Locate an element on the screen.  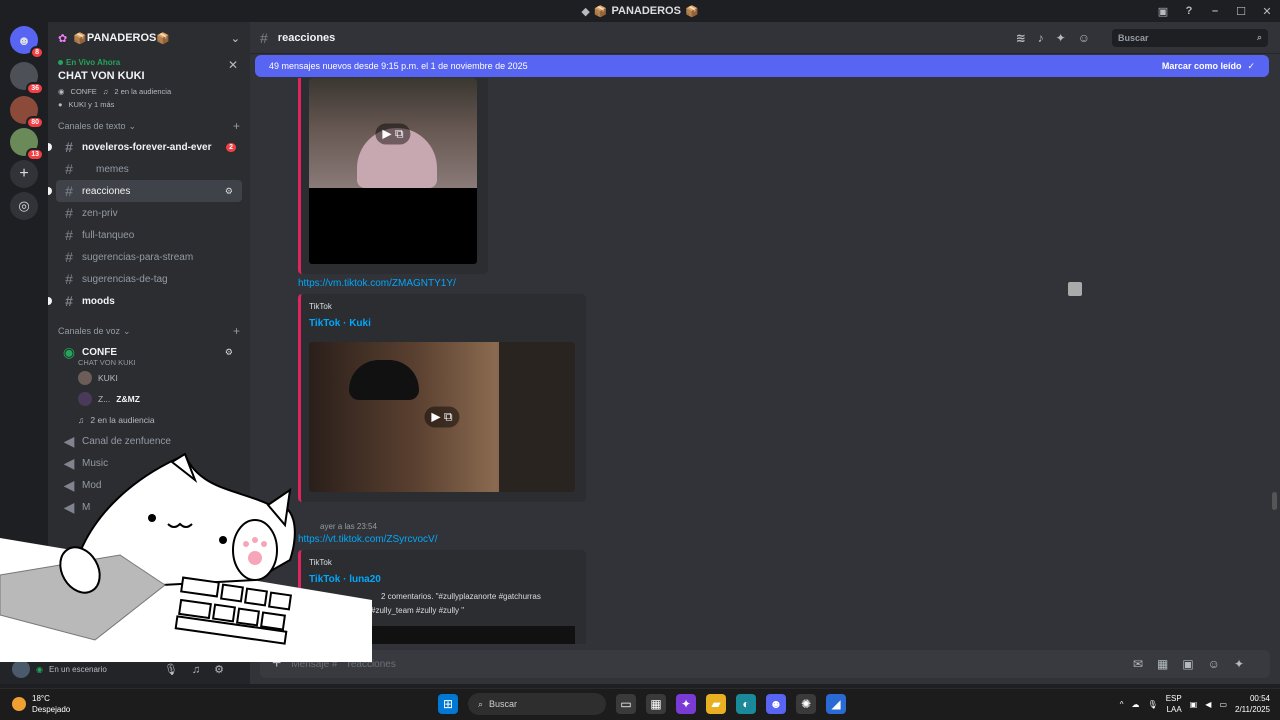
guild-icon: ✿ is located at coordinates (63, 38).